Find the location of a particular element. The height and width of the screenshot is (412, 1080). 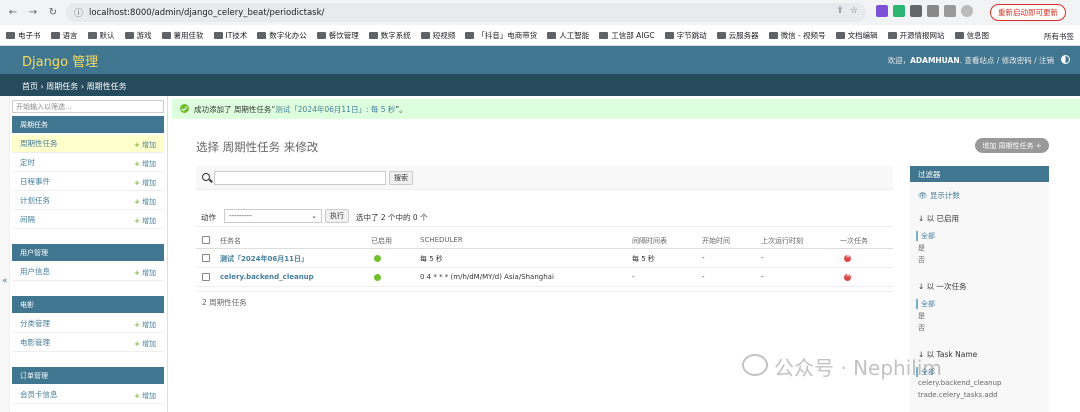

task-name-link: celery.backend_cleanup is located at coordinates (267, 277).